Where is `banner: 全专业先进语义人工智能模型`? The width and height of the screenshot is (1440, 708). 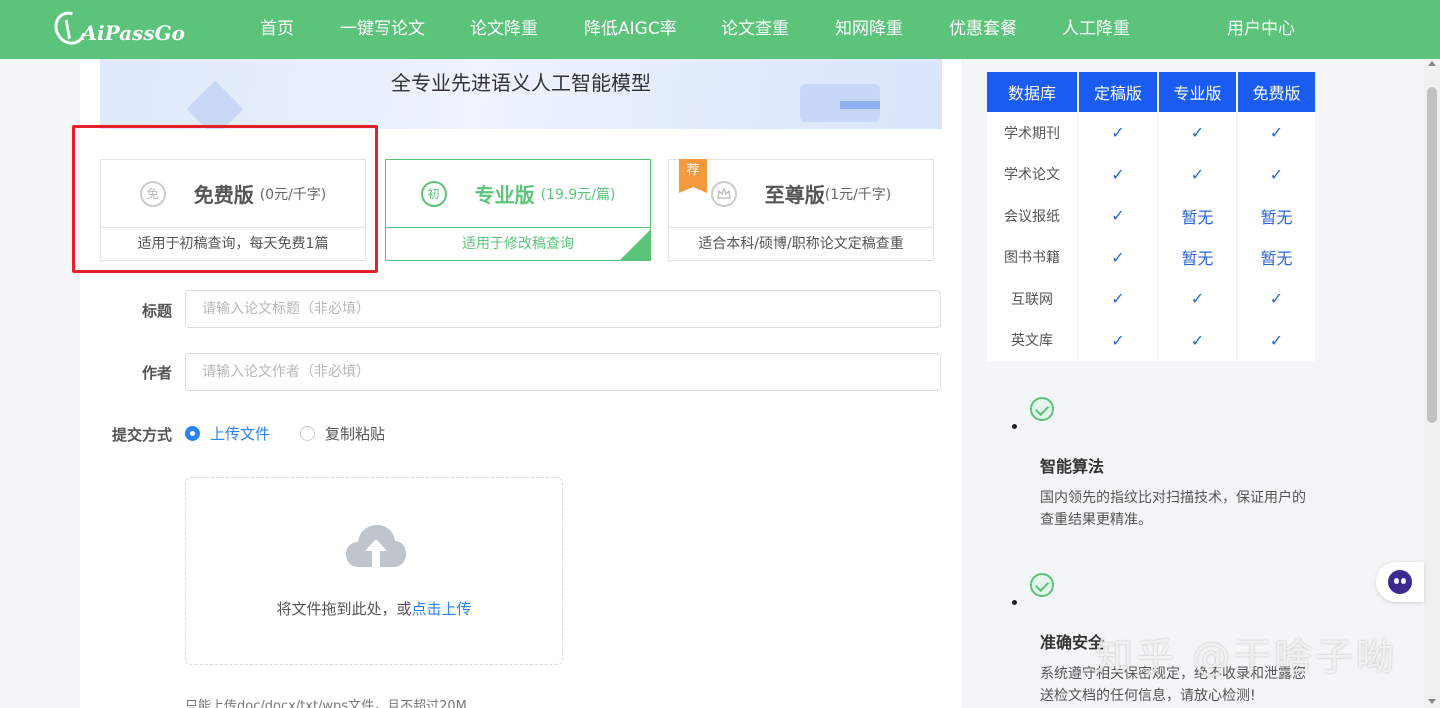 banner: 全专业先进语义人工智能模型 is located at coordinates (521, 94).